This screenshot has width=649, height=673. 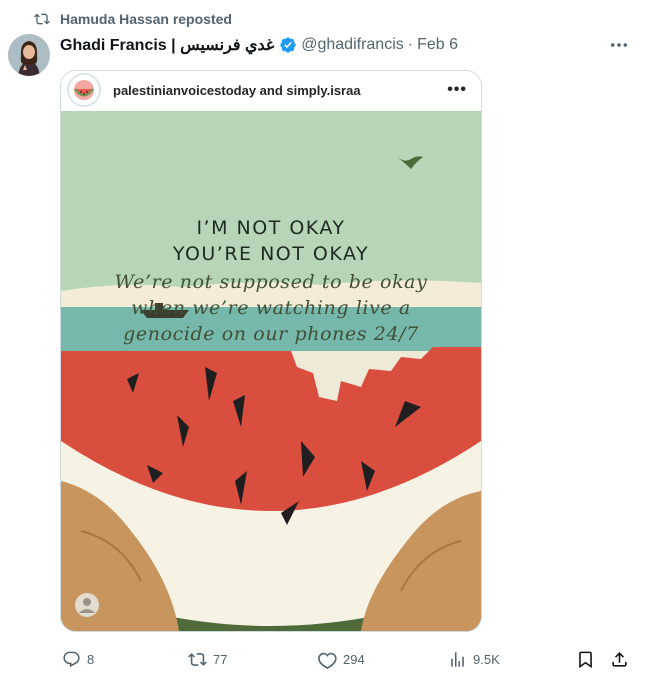 I want to click on poster-body-3: genocide on our phones 24/7, so click(x=271, y=334).